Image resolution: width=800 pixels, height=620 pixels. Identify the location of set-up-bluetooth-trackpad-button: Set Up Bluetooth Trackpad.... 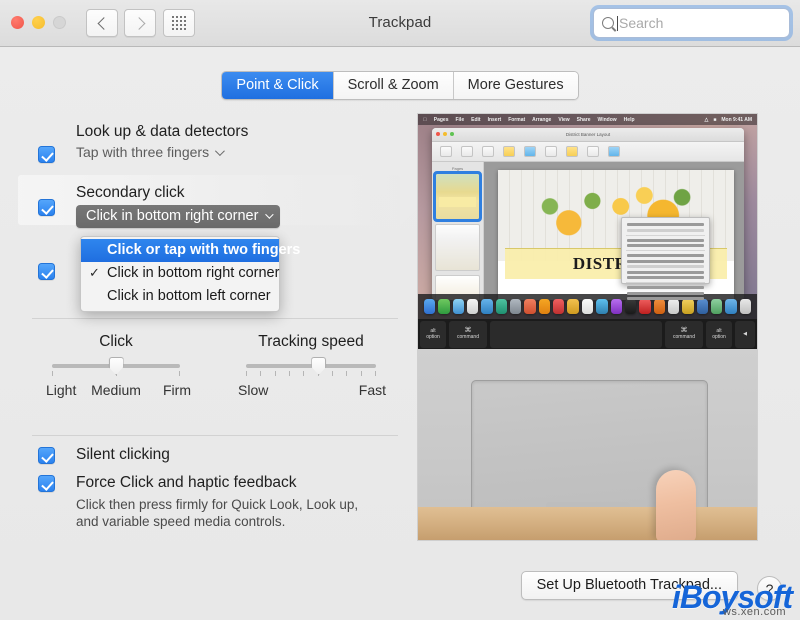
(629, 585).